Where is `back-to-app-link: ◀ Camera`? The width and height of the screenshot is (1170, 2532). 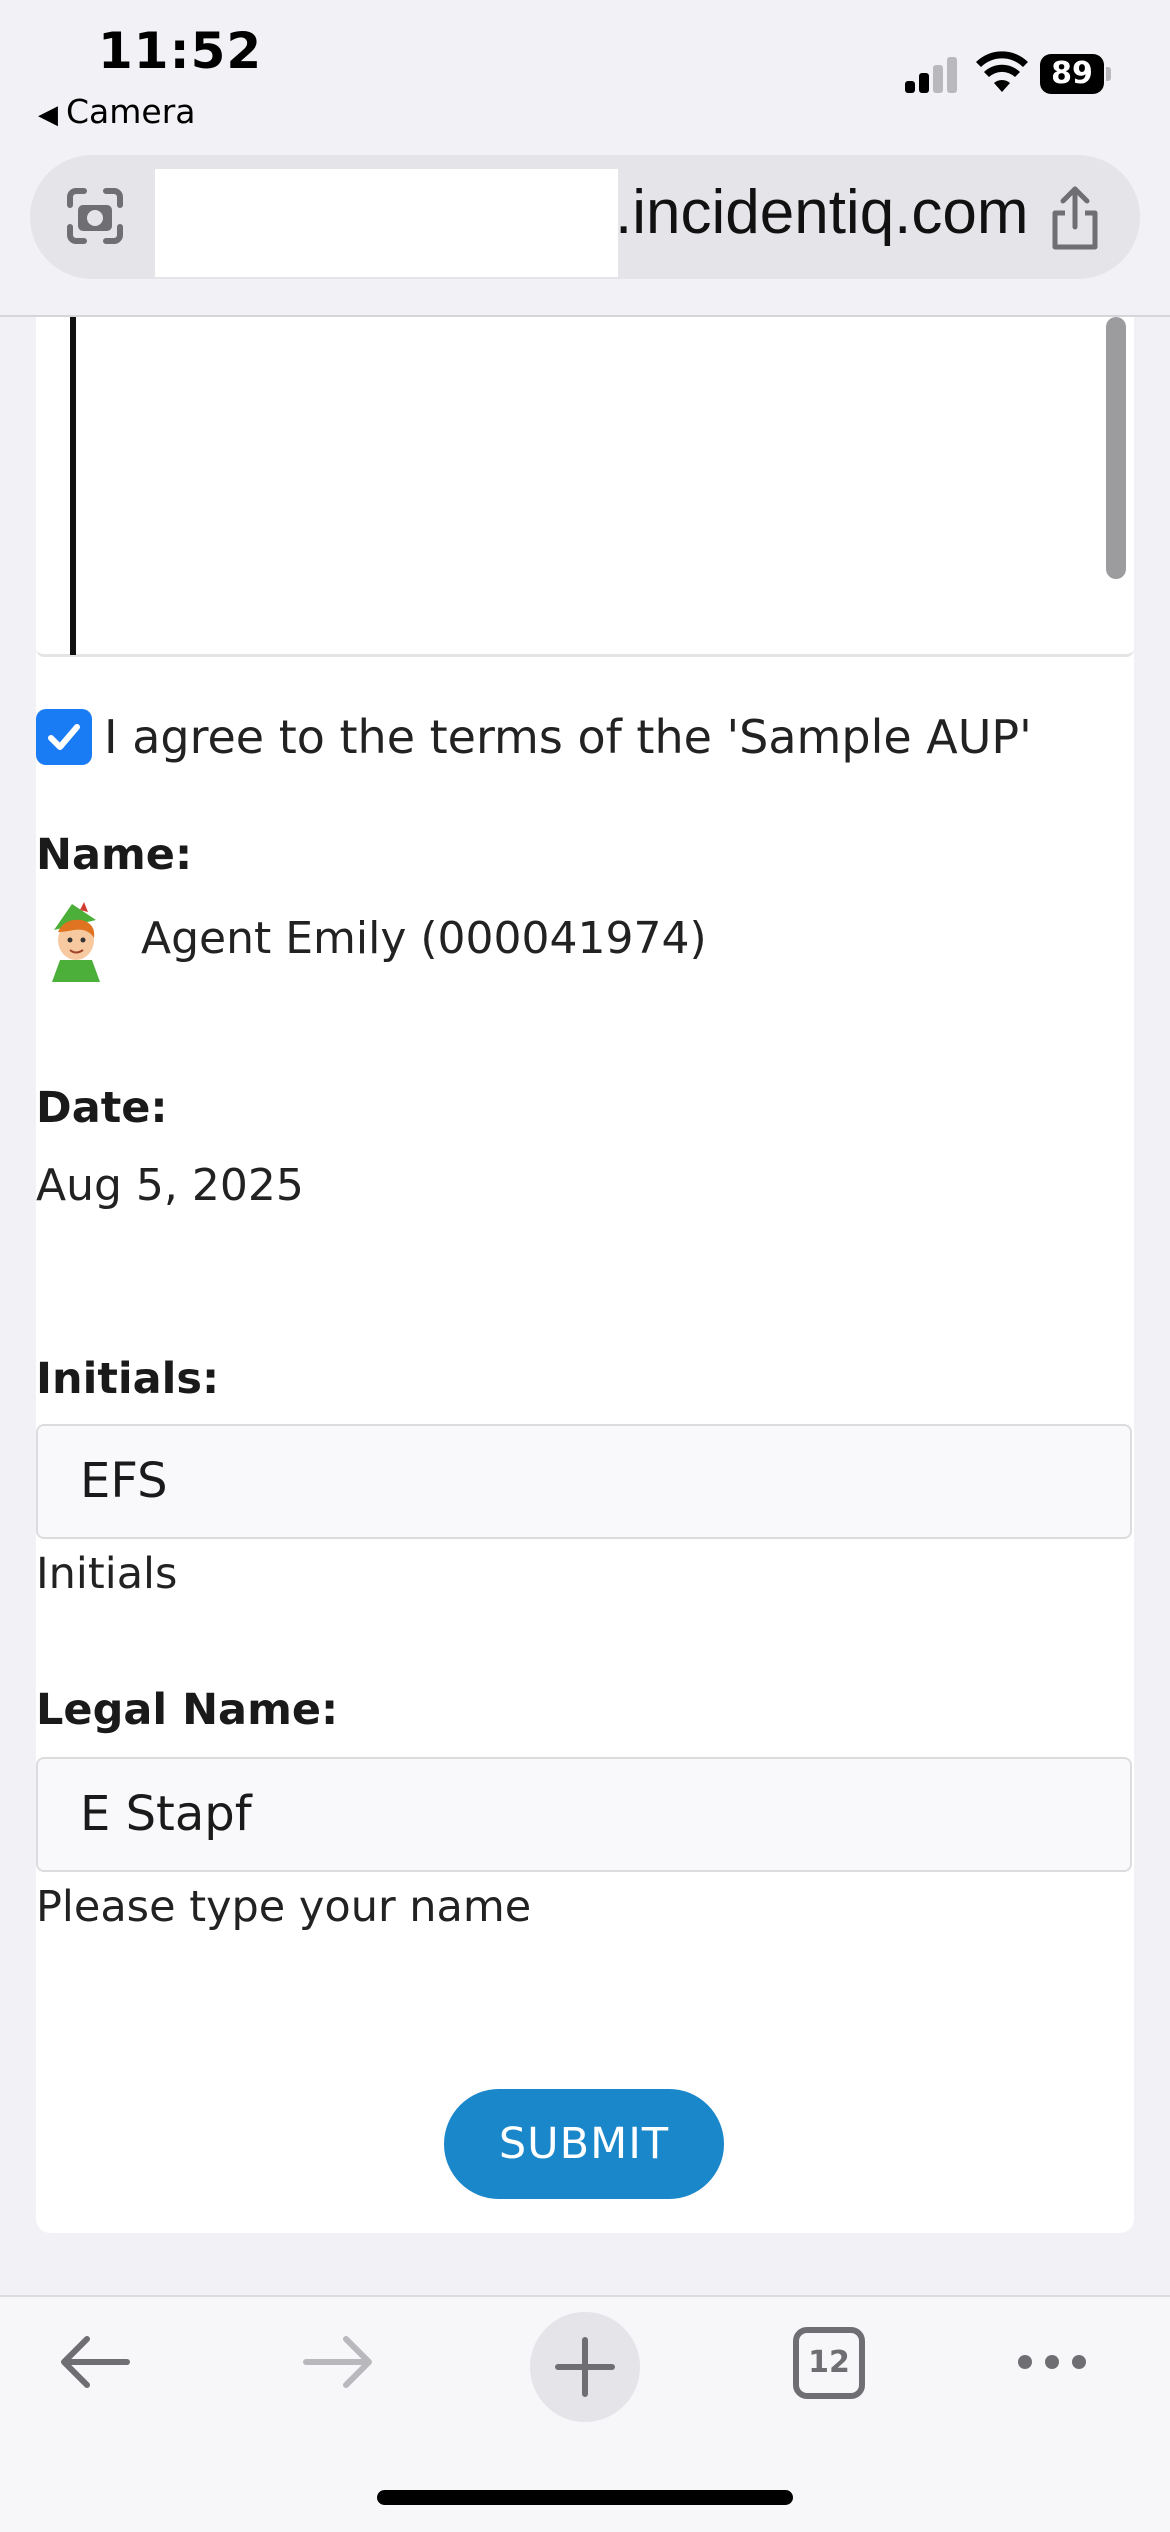 back-to-app-link: ◀ Camera is located at coordinates (117, 111).